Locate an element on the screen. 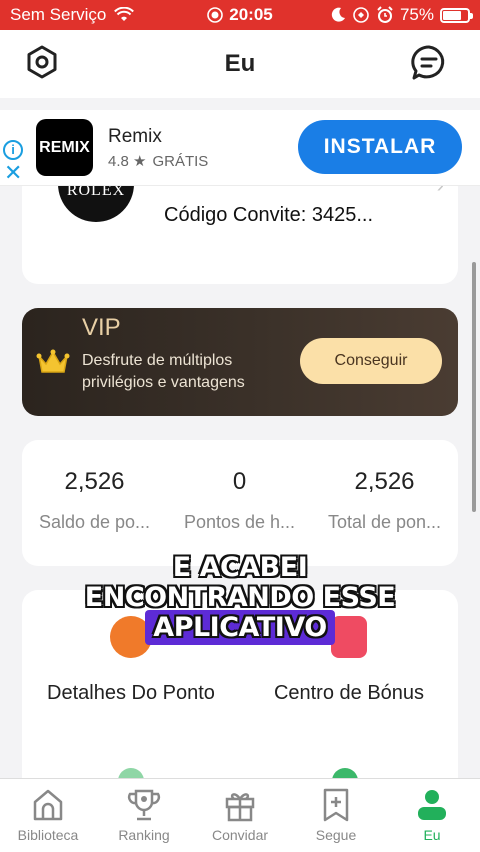 Image resolution: width=480 pixels, height=852 pixels. bottom-tab-bar: Biblioteca Ranking Convidar Segue Eu is located at coordinates (240, 815).